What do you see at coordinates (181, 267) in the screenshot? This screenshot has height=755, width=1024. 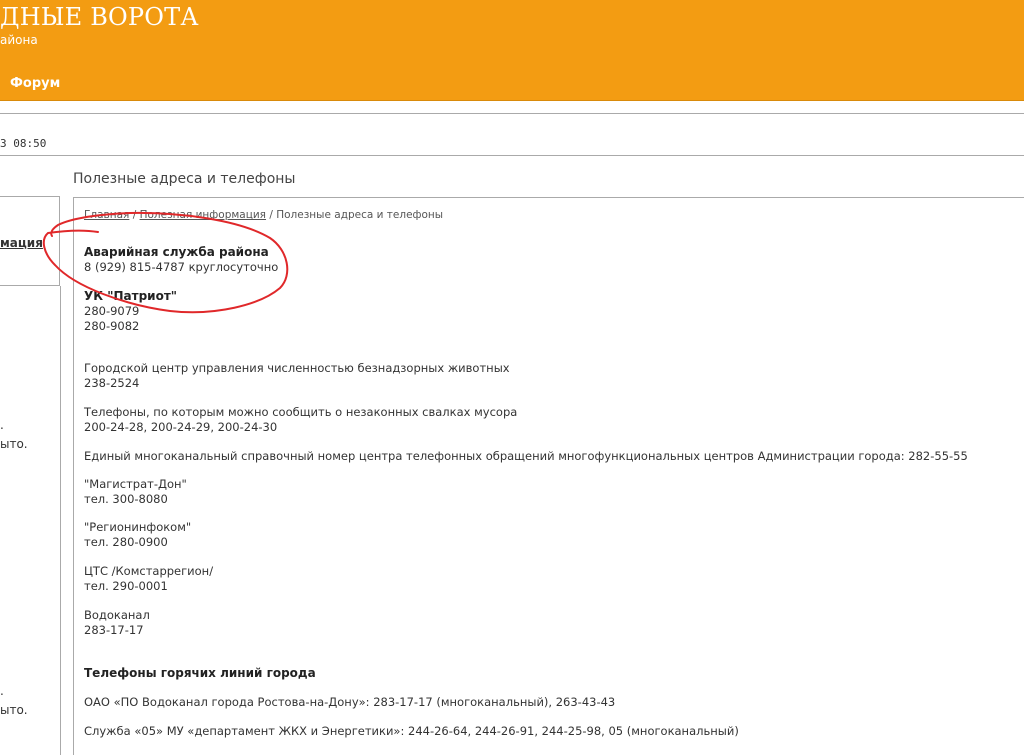 I see `contact-phone: 8 (929) 815-4787 круглосуточно` at bounding box center [181, 267].